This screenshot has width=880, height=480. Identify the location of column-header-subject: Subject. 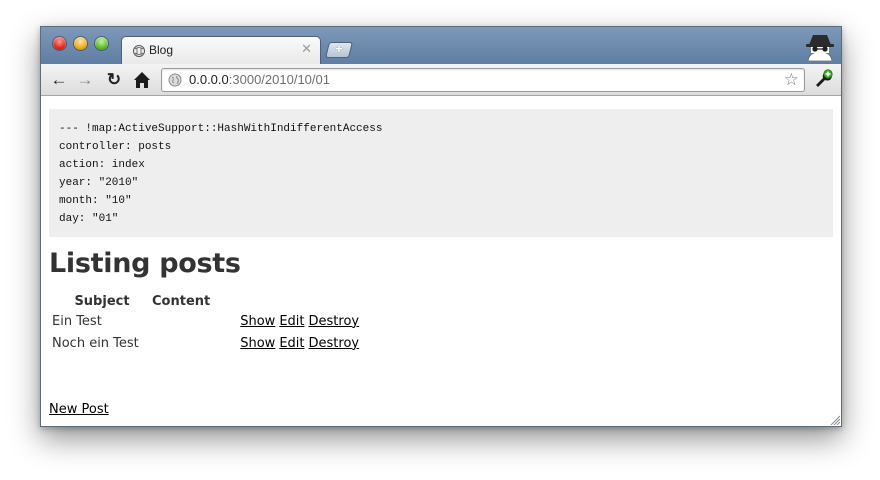
(102, 301).